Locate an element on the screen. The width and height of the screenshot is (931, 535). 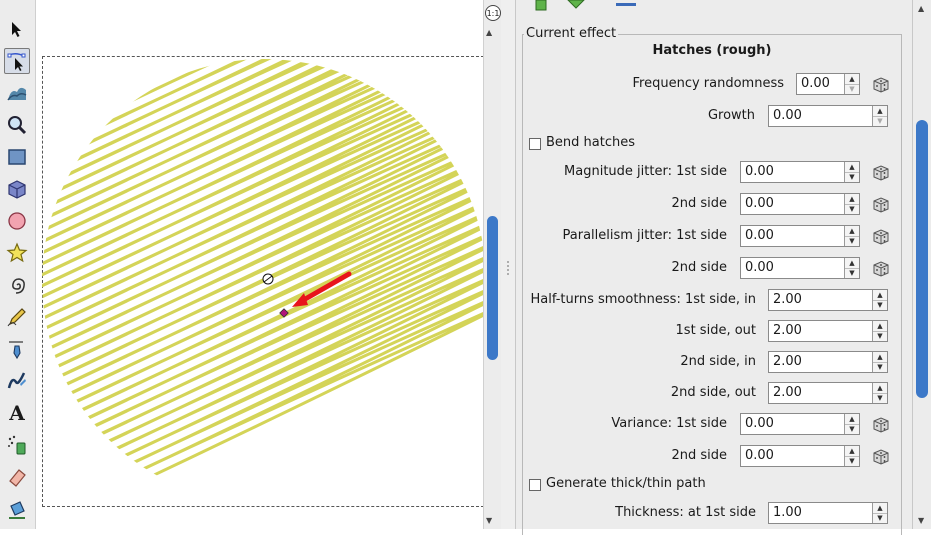
half-turns-2nd-in-spinbutton: 2.00 ▲ ▼ is located at coordinates (828, 362).